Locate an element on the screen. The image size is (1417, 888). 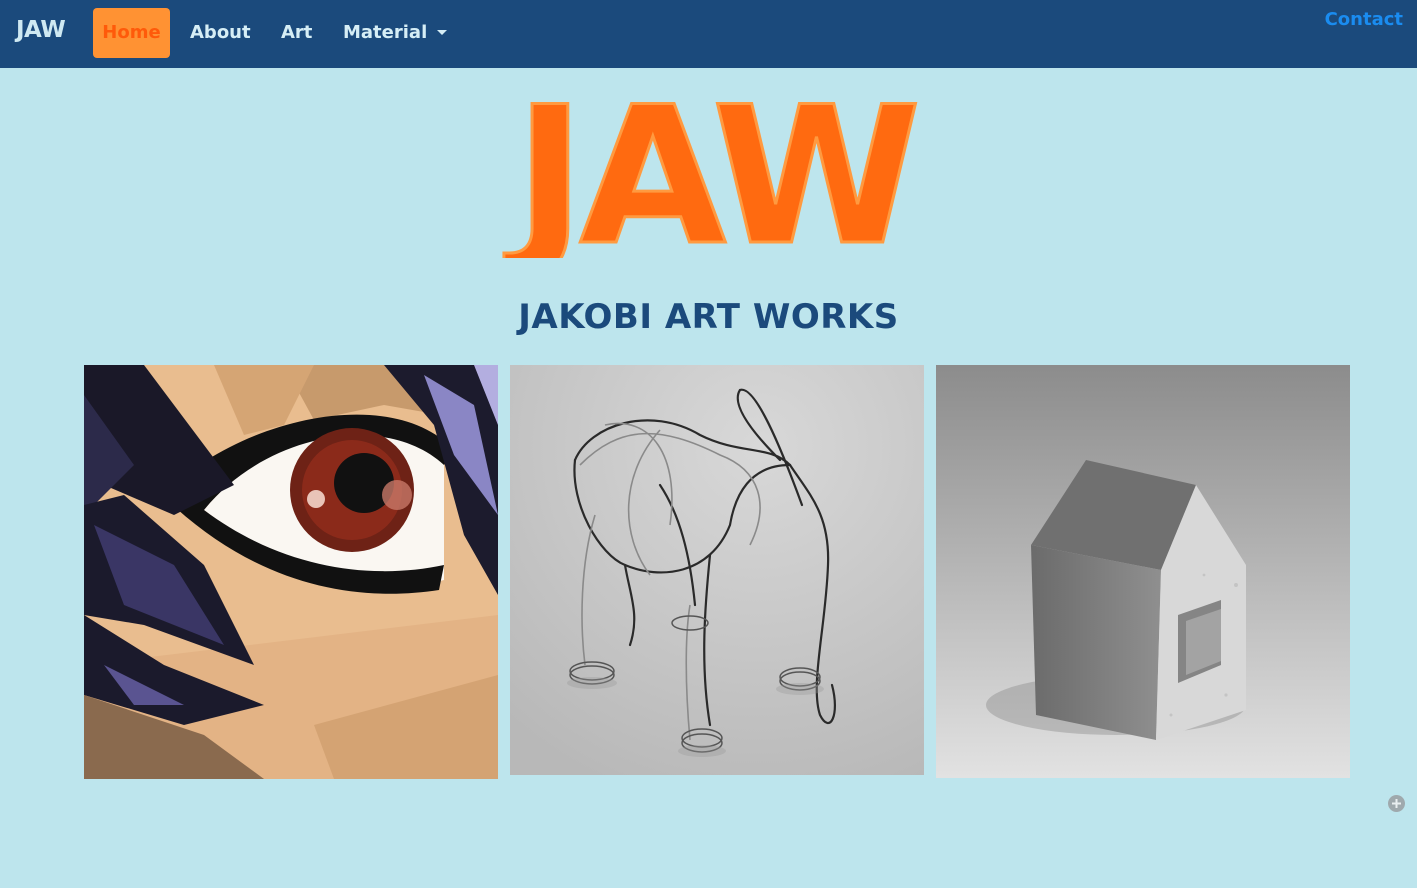
jaw-logo-text: JAW is located at coordinates (710, 168).